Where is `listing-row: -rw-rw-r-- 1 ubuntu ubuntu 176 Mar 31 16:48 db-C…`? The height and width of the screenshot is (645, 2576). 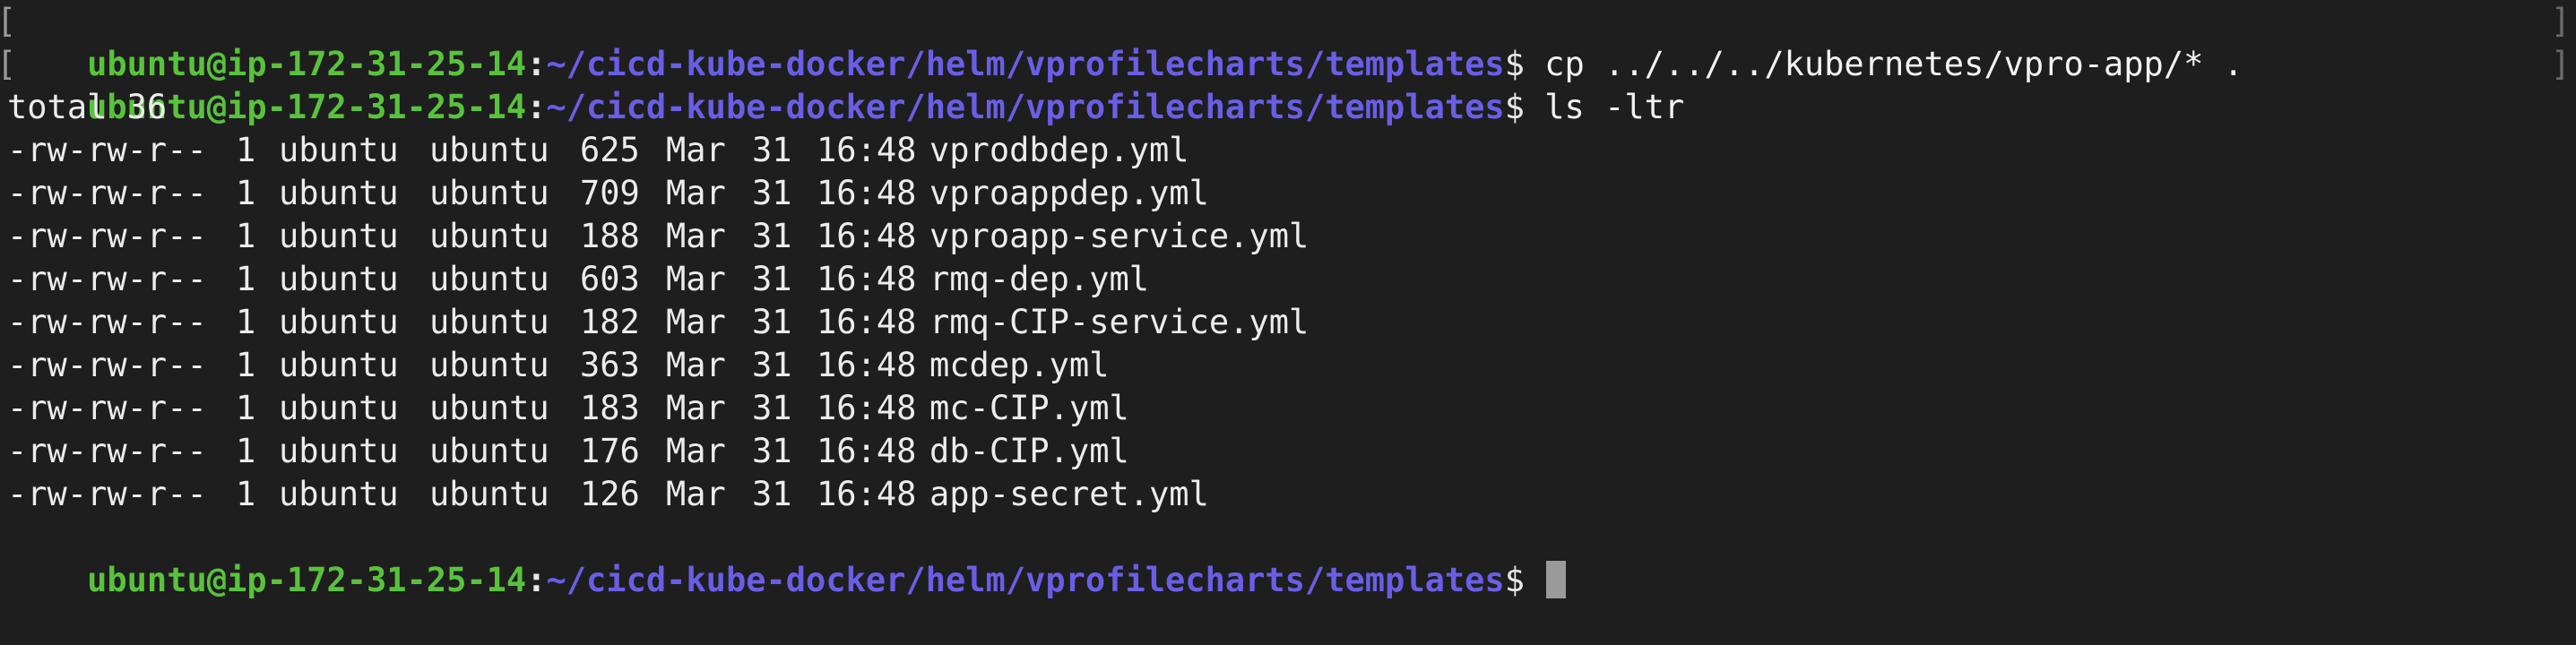
listing-row: -rw-rw-r-- 1 ubuntu ubuntu 176 Mar 31 16:48 db-C… is located at coordinates (1288, 451).